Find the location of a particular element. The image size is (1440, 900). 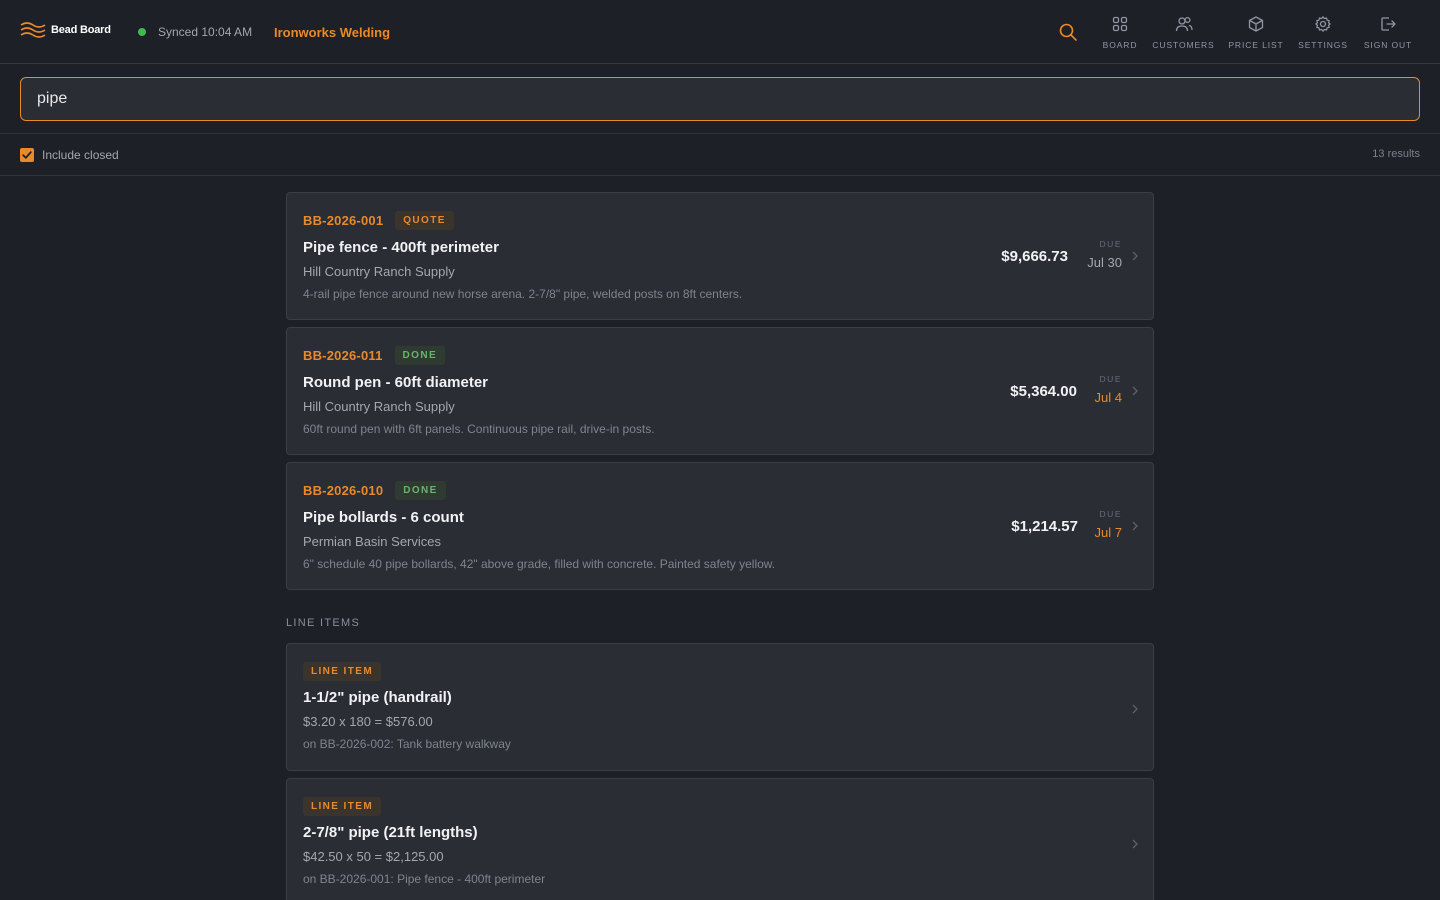

brand: Bead Board is located at coordinates (65, 30).